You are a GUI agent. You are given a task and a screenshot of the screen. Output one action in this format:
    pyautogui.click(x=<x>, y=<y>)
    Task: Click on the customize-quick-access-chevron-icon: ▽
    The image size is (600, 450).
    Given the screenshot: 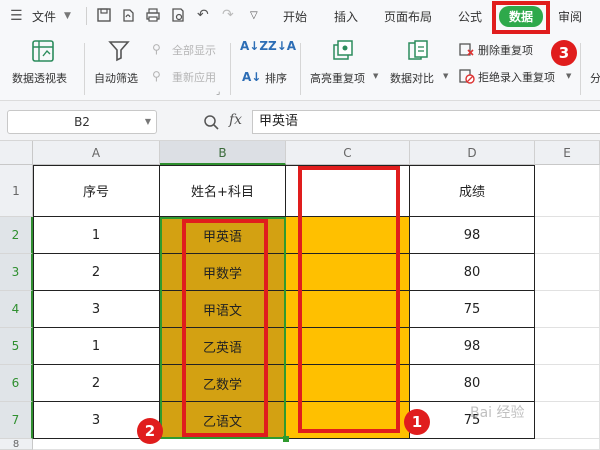 What is the action you would take?
    pyautogui.click(x=254, y=15)
    